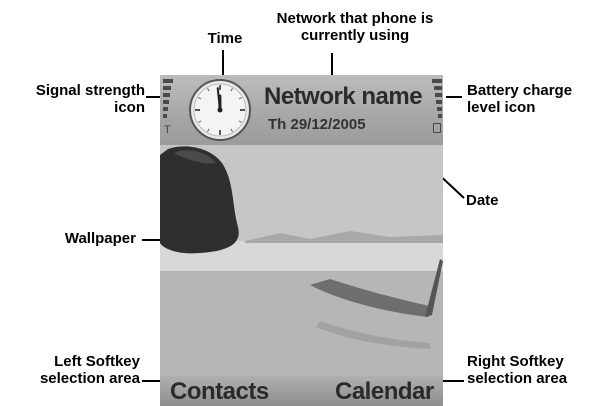 The height and width of the screenshot is (406, 600). I want to click on left-softkey-button: Contacts, so click(219, 392).